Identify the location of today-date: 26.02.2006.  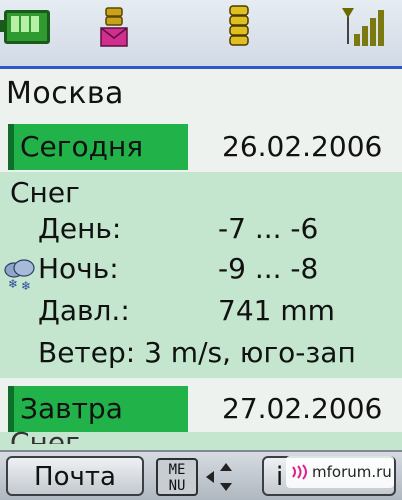
(302, 146).